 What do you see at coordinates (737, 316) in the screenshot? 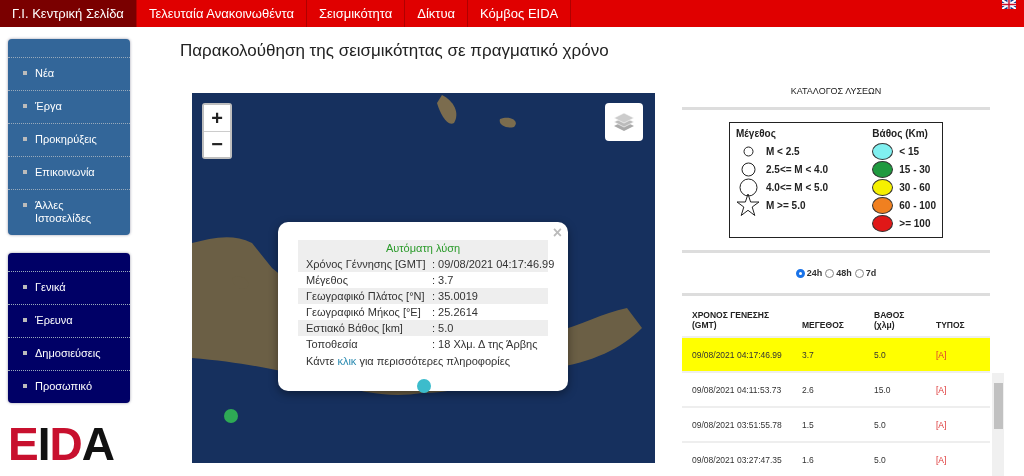
I see `column-header: ΧΡΟΝΟΣ ΓΕΝΕΣΗΣ (GMT)` at bounding box center [737, 316].